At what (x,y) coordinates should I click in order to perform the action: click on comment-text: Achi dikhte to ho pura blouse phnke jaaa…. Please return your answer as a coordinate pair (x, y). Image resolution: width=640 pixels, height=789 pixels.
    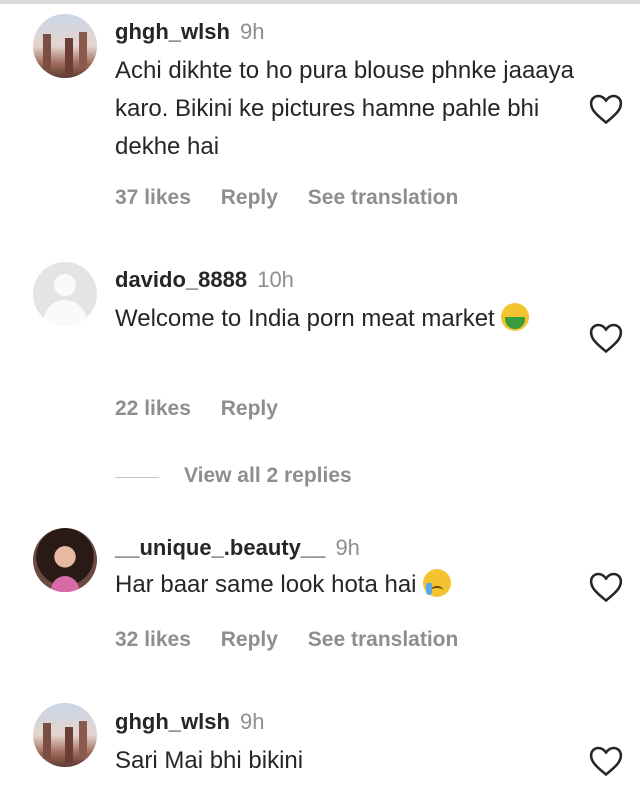
    Looking at the image, I should click on (344, 108).